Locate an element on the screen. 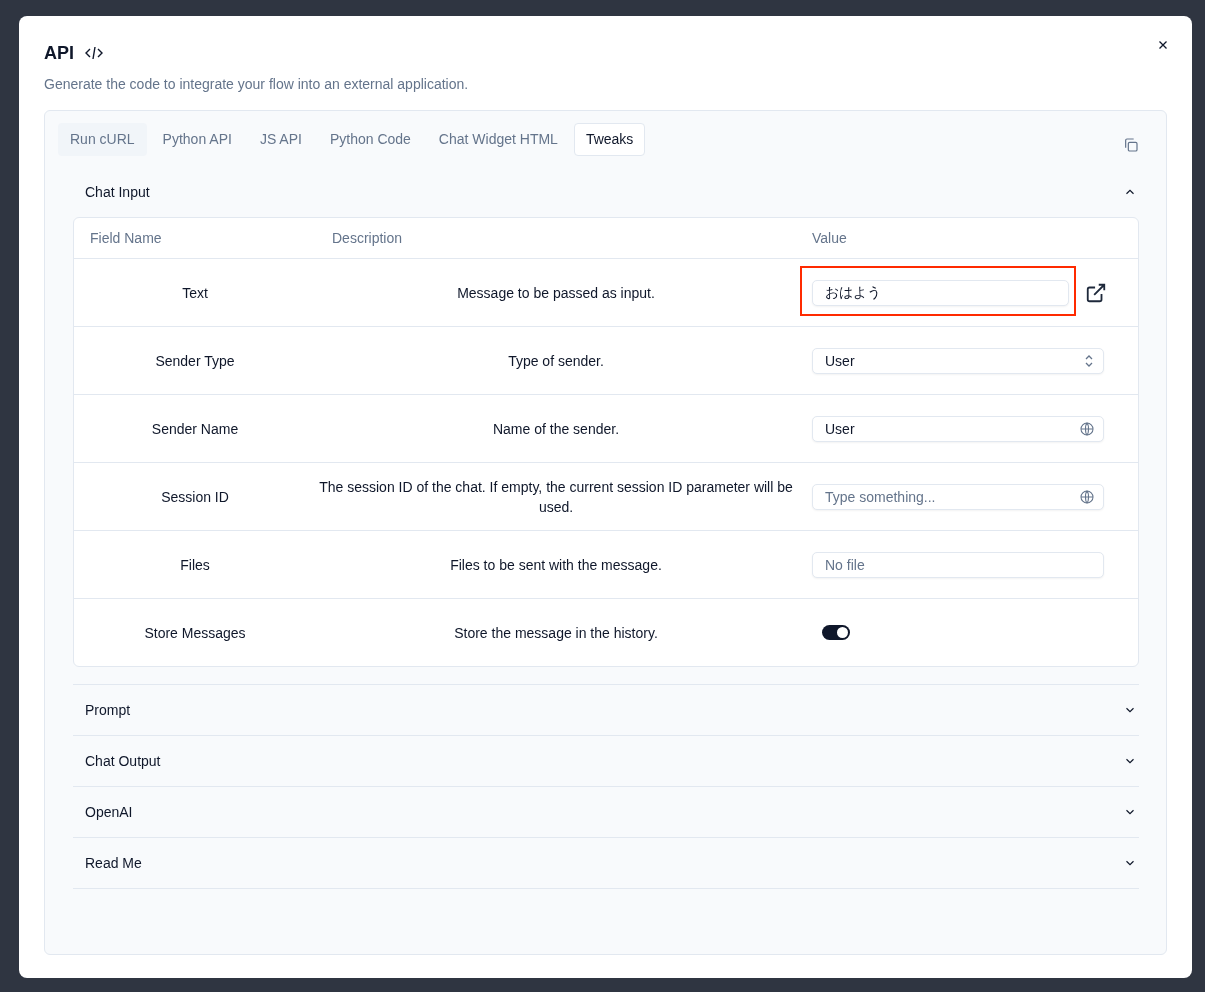 The width and height of the screenshot is (1205, 992). select-dropdown: User is located at coordinates (958, 360).